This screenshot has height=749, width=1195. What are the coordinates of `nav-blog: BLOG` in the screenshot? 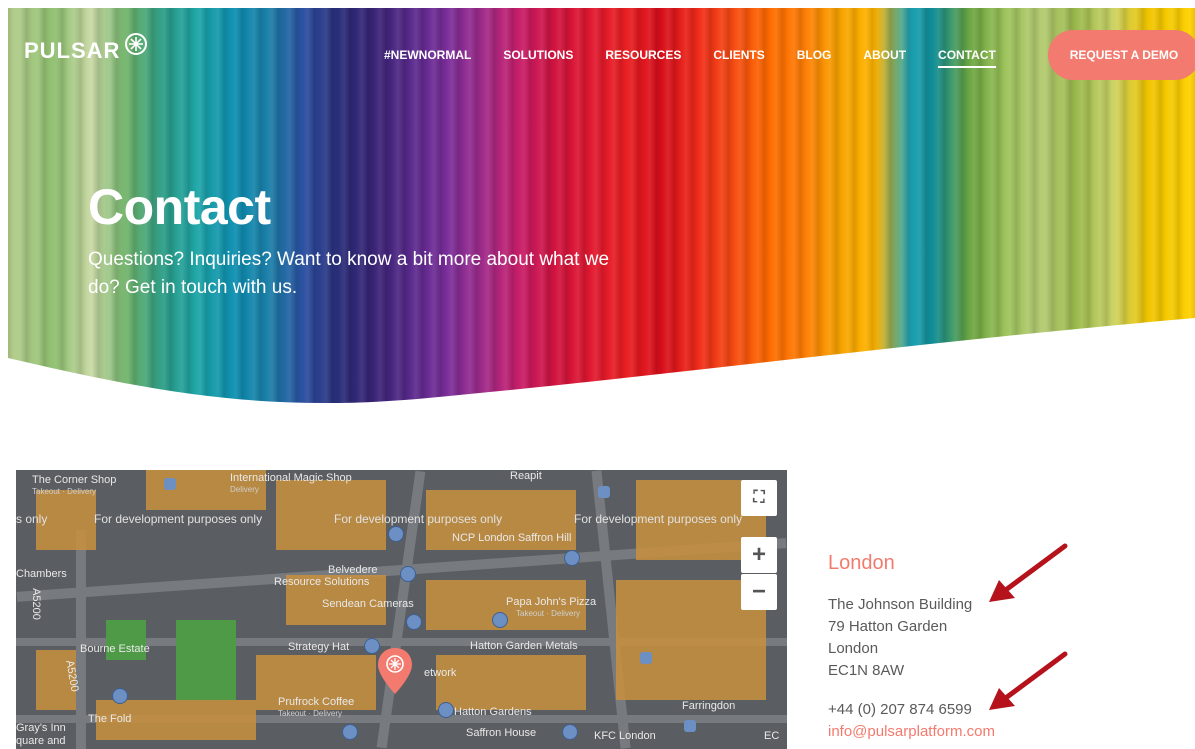 It's located at (814, 58).